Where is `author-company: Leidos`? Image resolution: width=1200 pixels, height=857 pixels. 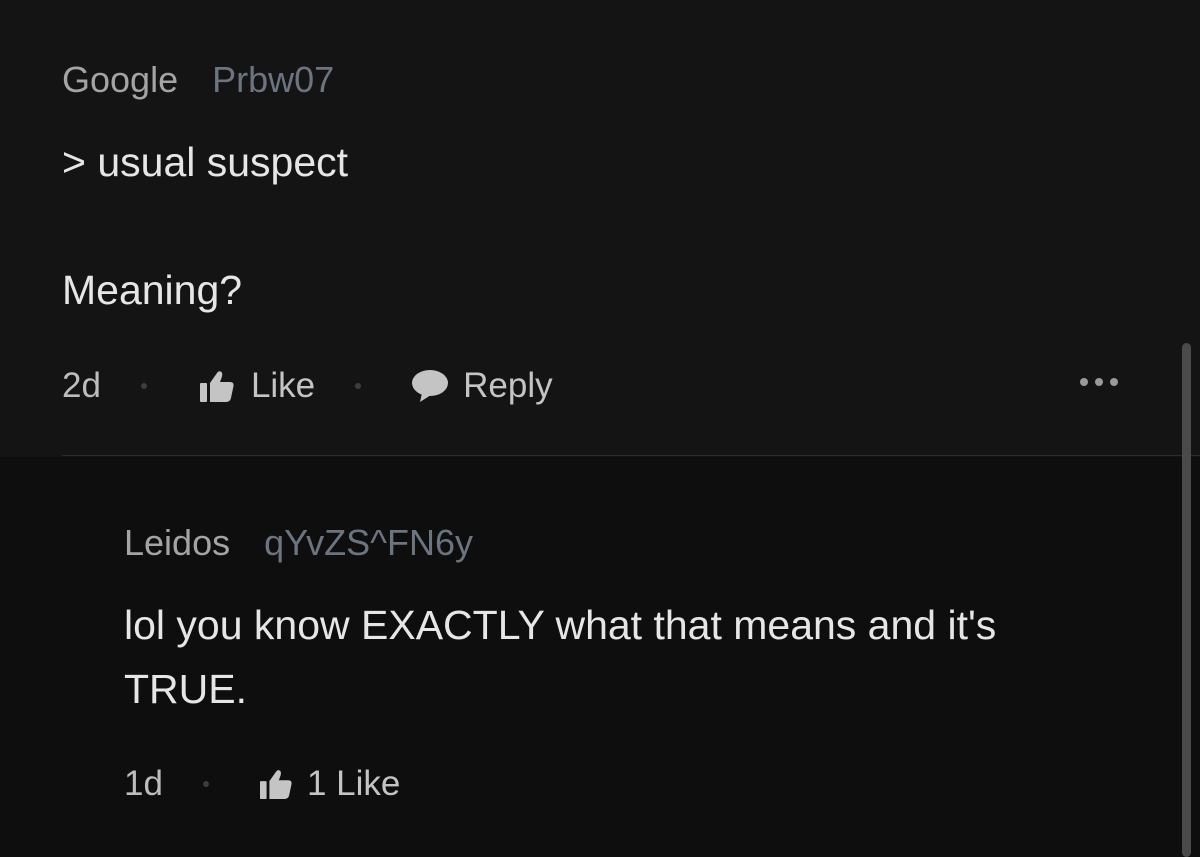 author-company: Leidos is located at coordinates (177, 542).